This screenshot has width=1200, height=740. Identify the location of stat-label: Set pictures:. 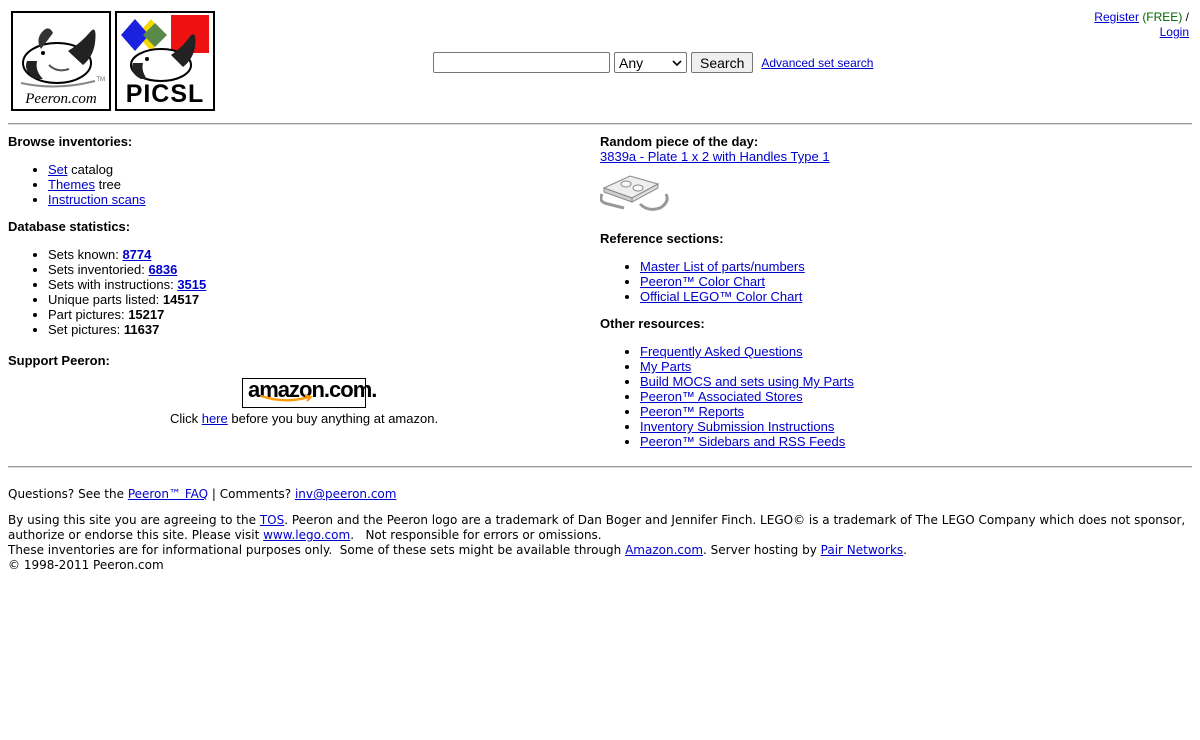
(86, 329).